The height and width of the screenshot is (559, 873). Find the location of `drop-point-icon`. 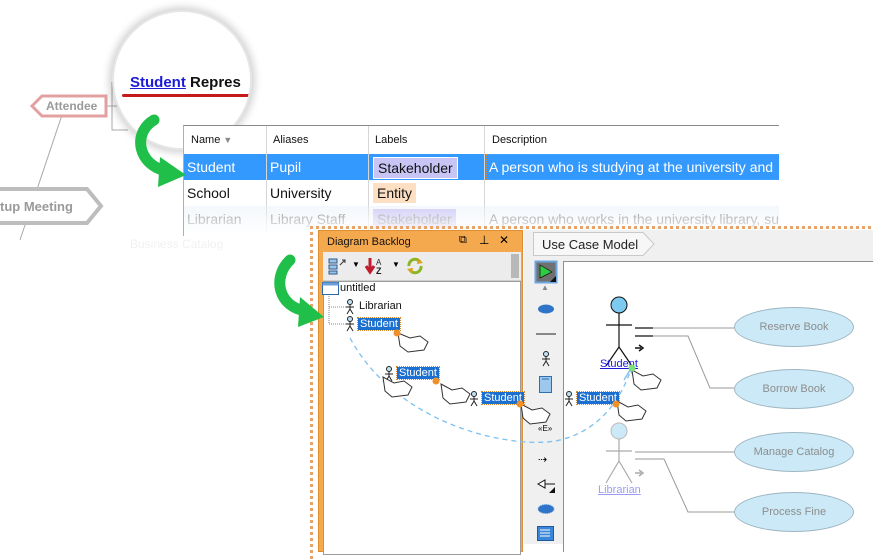

drop-point-icon is located at coordinates (632, 368).